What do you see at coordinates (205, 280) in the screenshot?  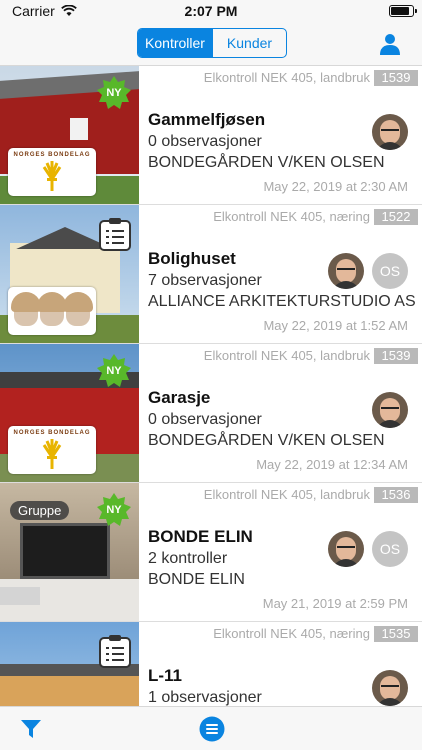 I see `observation-count: 7 observasjoner` at bounding box center [205, 280].